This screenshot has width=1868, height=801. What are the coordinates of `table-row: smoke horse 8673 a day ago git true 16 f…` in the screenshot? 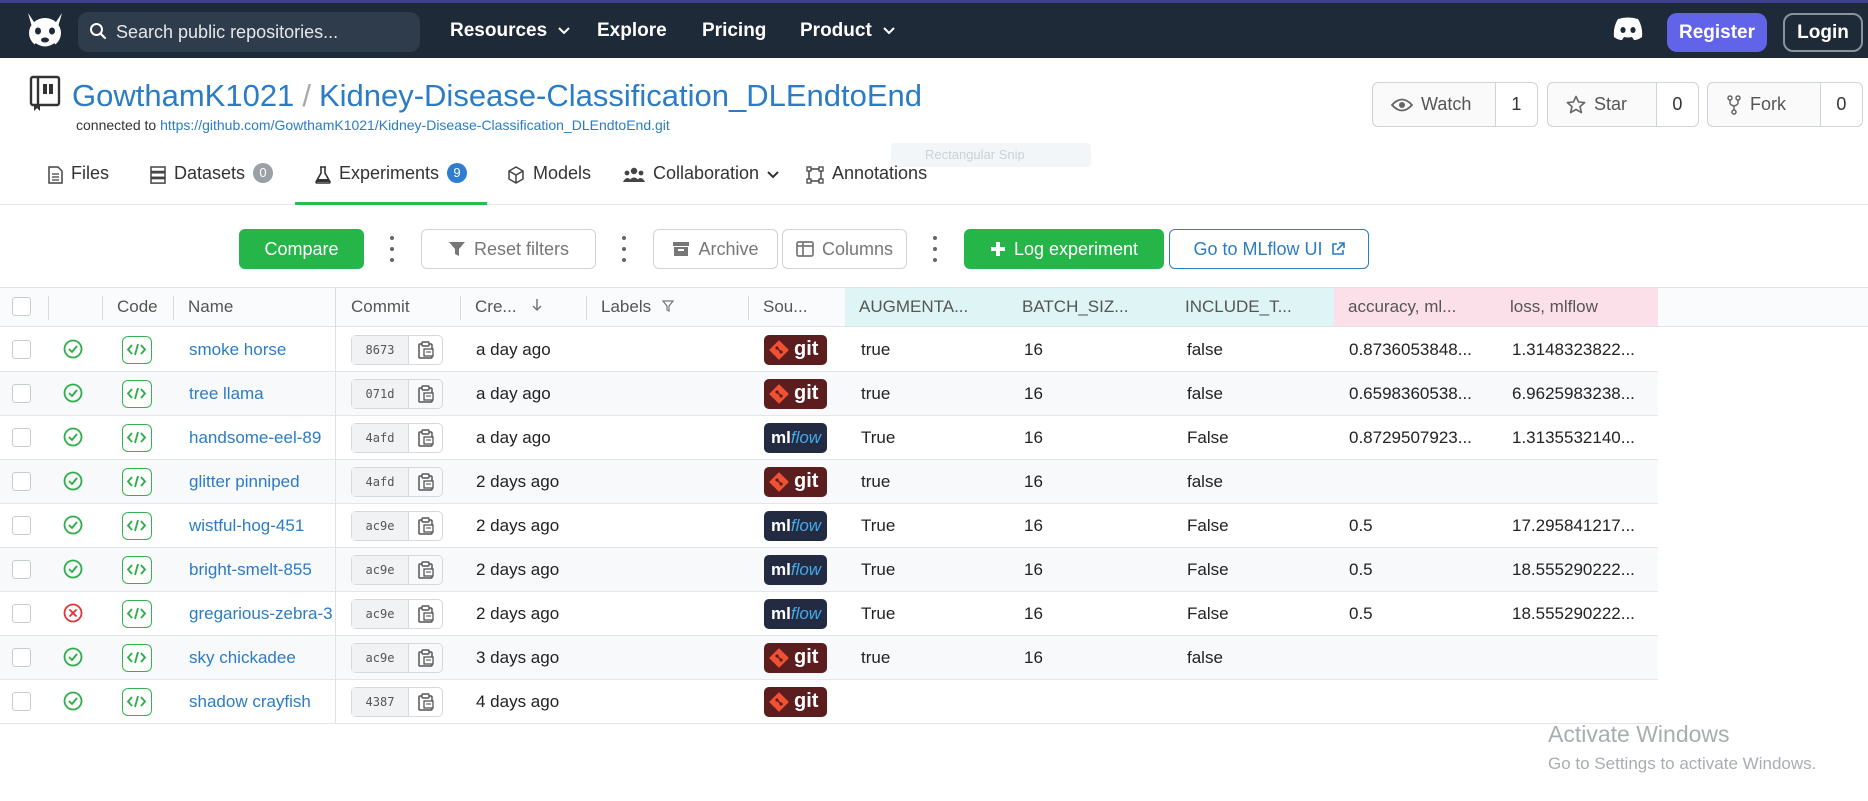 It's located at (829, 350).